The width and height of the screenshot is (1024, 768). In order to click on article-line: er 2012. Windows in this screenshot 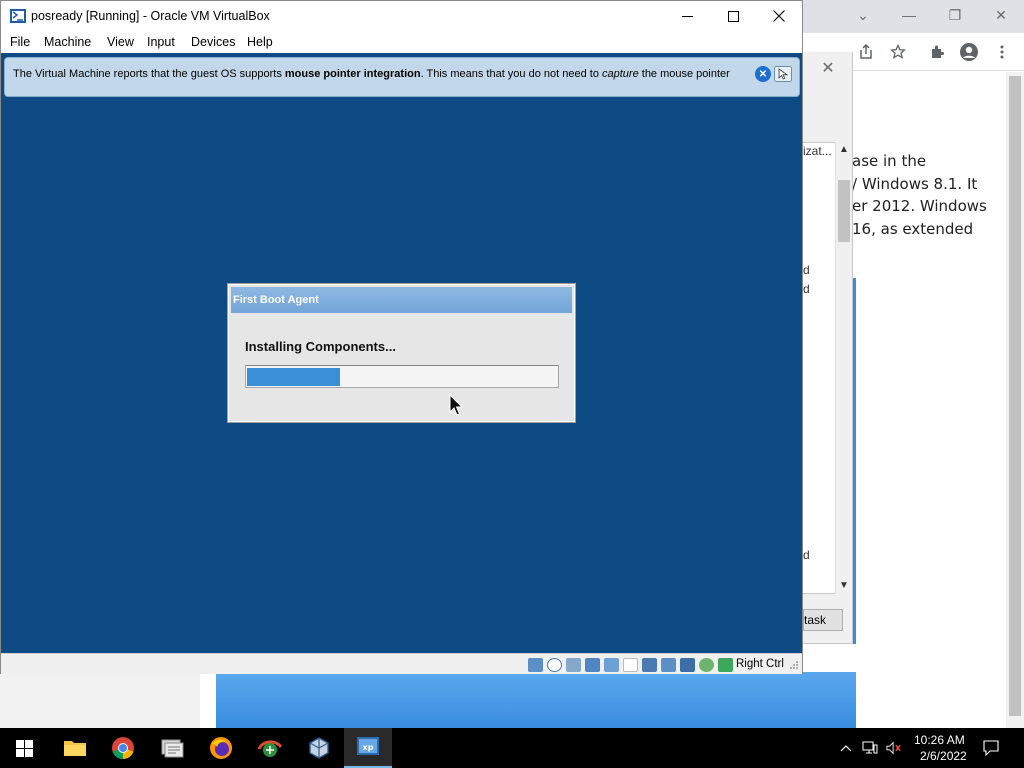, I will do `click(919, 206)`.